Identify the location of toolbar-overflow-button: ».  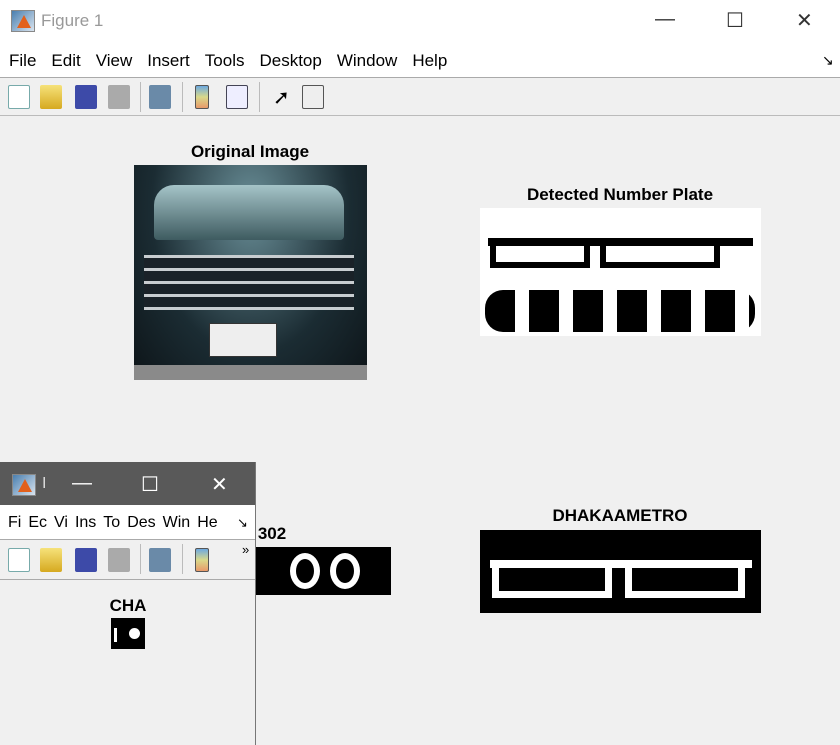
(245, 549).